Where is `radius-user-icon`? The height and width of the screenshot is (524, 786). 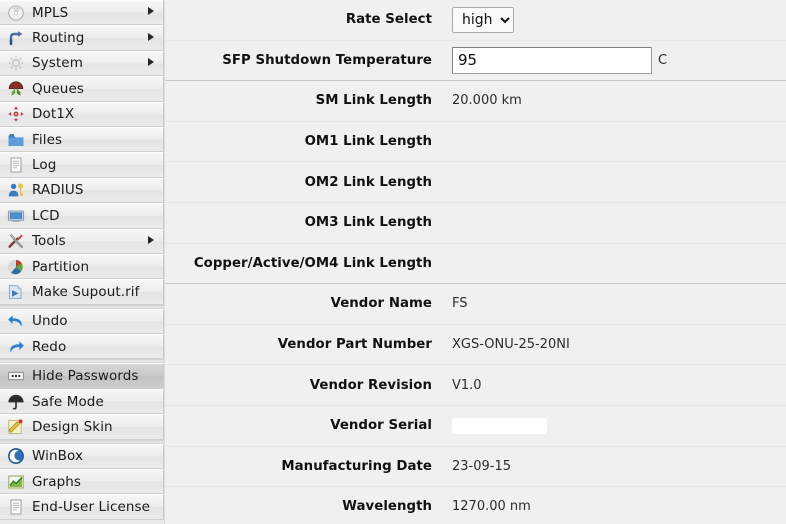 radius-user-icon is located at coordinates (16, 190).